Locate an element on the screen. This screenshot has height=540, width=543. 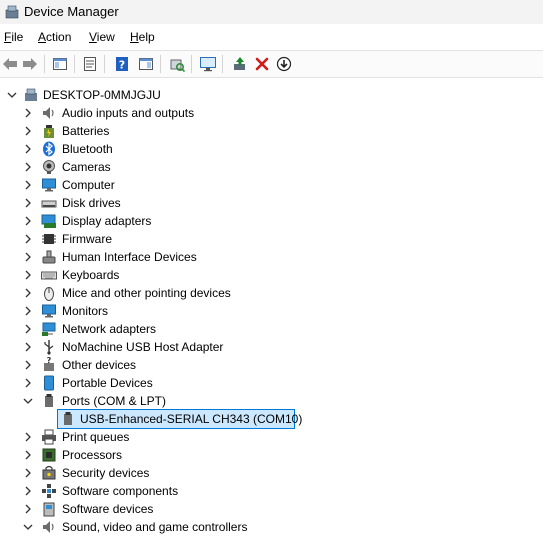
tree-item-keyboards: Keyboards is located at coordinates (271, 275).